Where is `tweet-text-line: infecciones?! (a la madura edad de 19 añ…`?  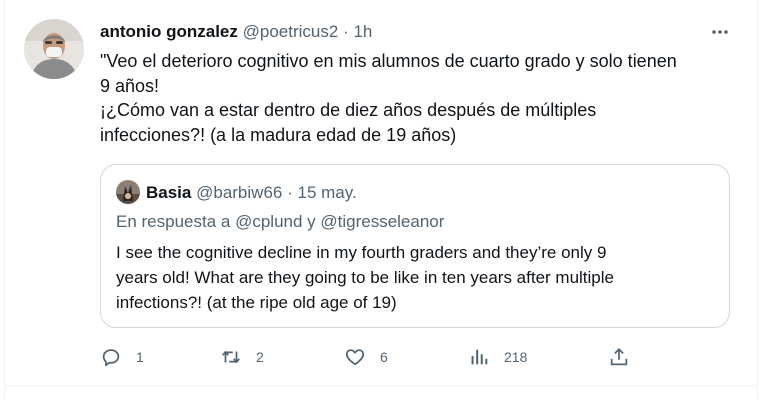 tweet-text-line: infecciones?! (a la madura edad de 19 añ… is located at coordinates (278, 134).